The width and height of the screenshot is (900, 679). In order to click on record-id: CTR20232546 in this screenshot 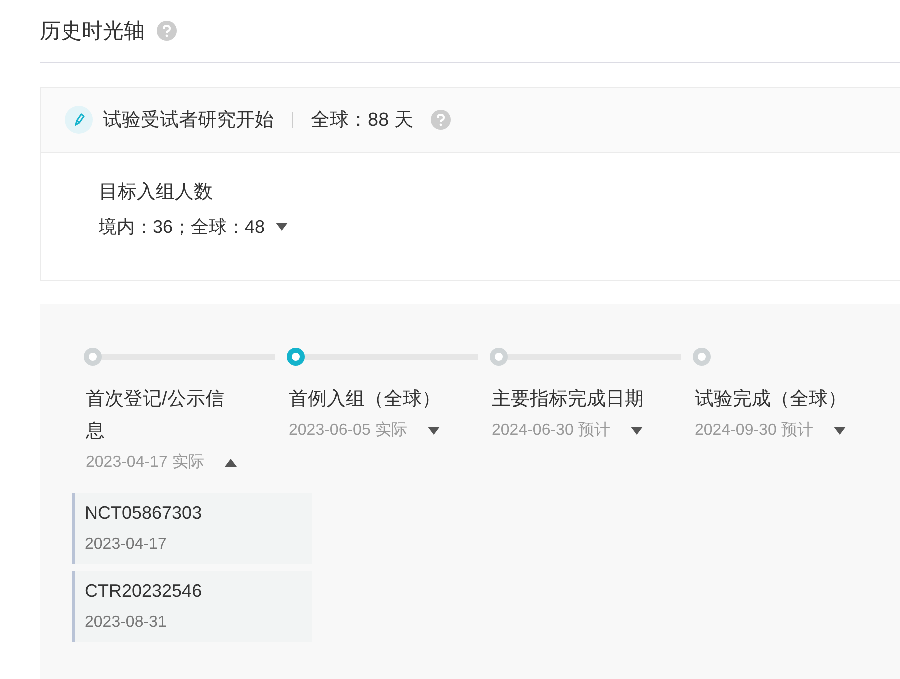, I will do `click(144, 591)`.